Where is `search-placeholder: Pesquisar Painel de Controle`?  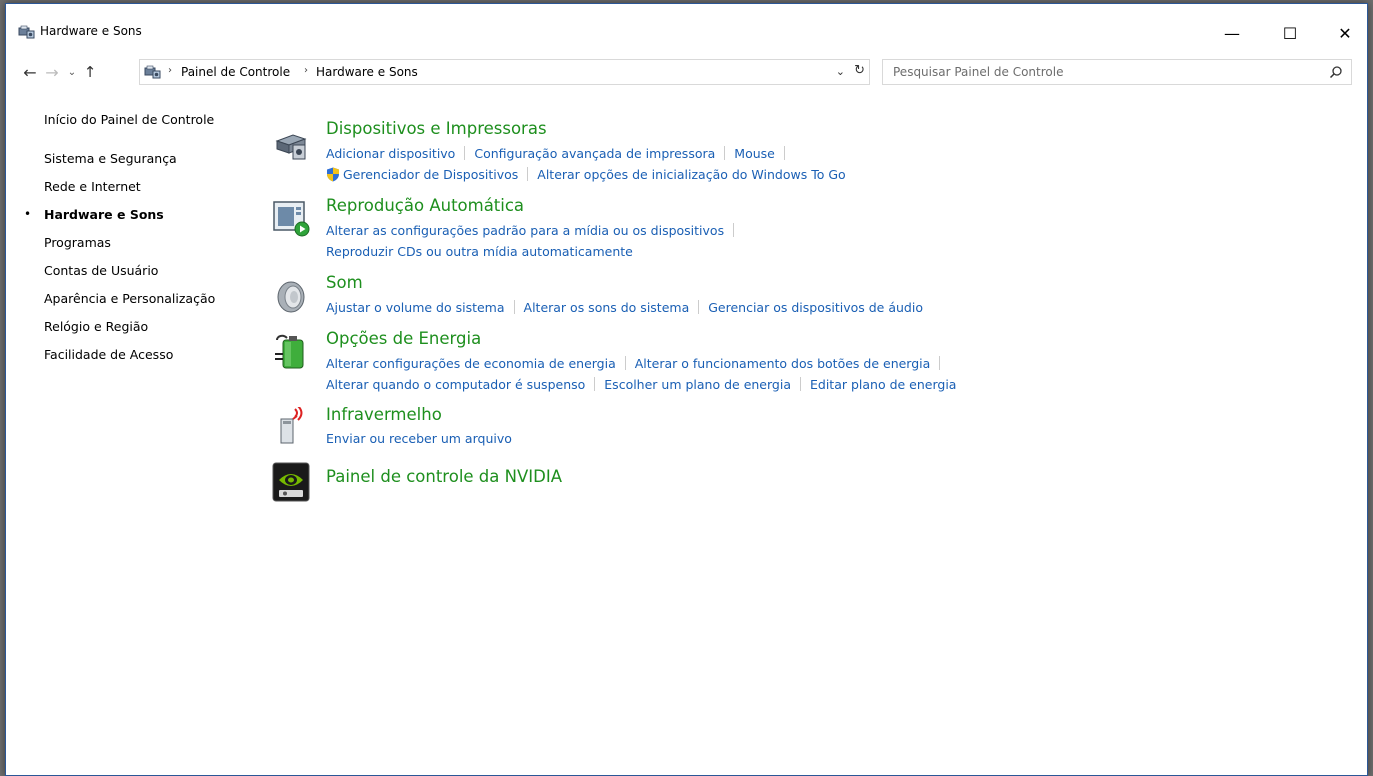 search-placeholder: Pesquisar Painel de Controle is located at coordinates (978, 72).